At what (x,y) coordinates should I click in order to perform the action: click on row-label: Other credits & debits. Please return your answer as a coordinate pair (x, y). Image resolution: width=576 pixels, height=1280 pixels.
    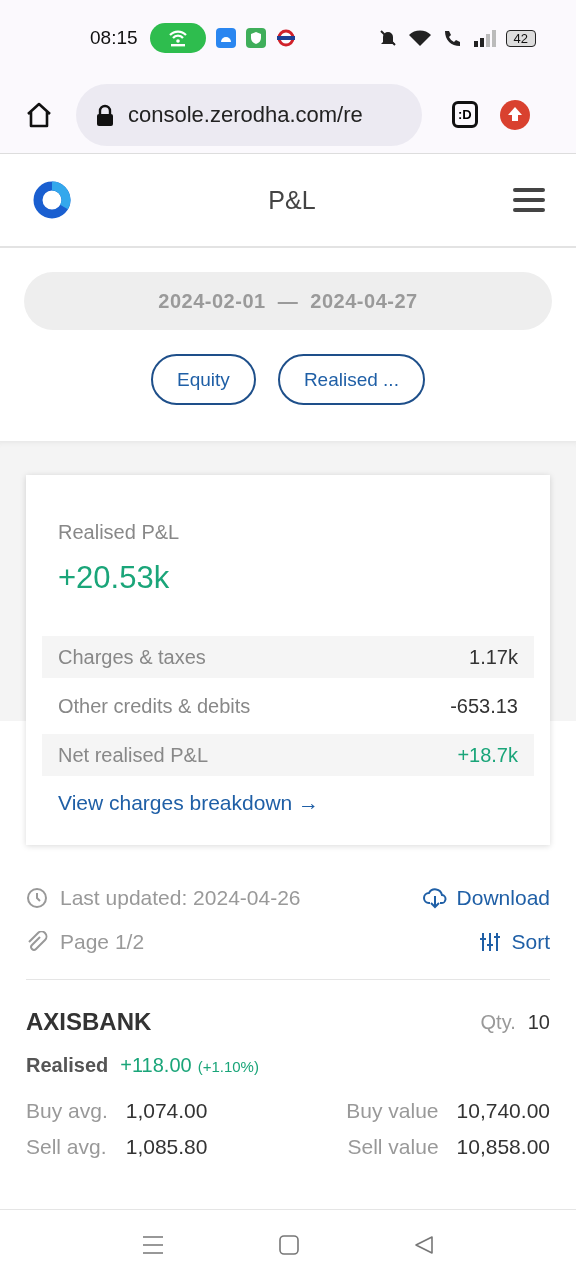
    Looking at the image, I should click on (154, 706).